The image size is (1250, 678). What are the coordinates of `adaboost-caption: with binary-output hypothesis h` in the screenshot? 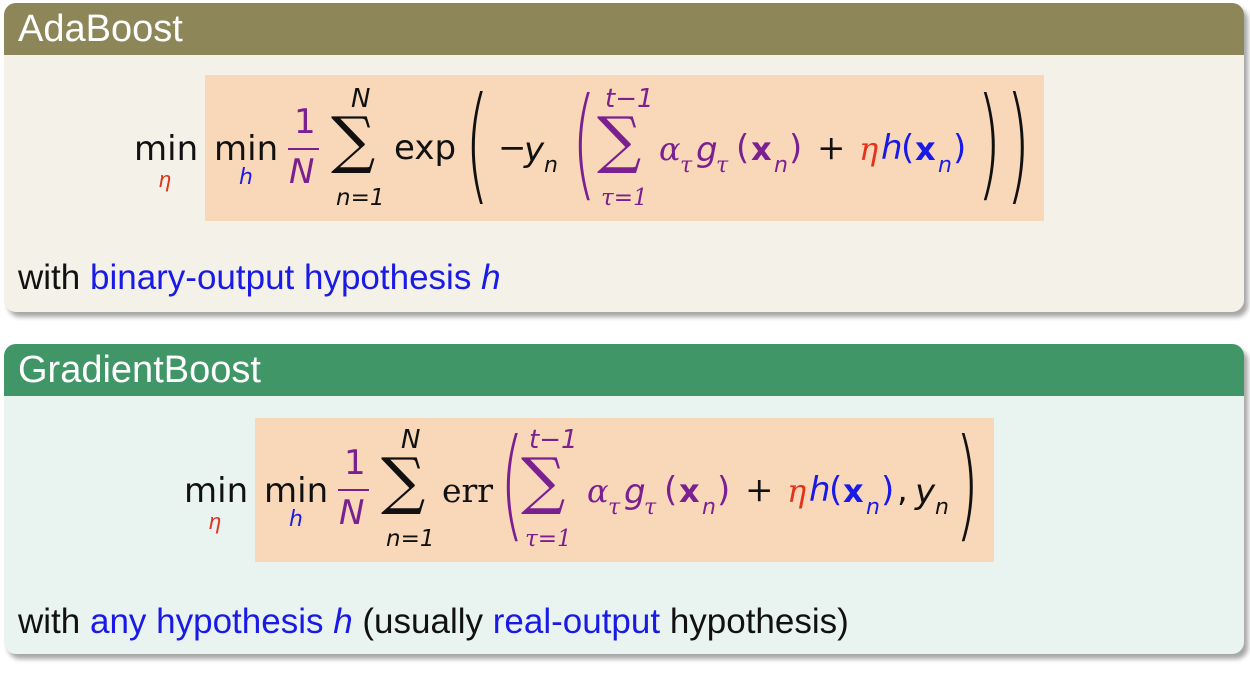 It's located at (259, 278).